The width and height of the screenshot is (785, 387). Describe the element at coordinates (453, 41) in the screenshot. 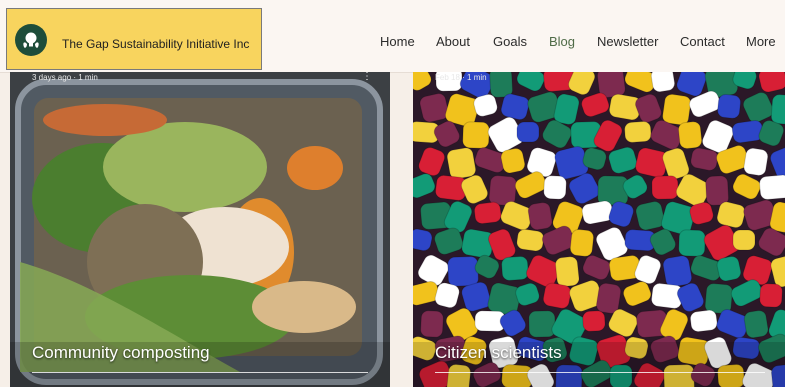

I see `nav-about: About` at that location.